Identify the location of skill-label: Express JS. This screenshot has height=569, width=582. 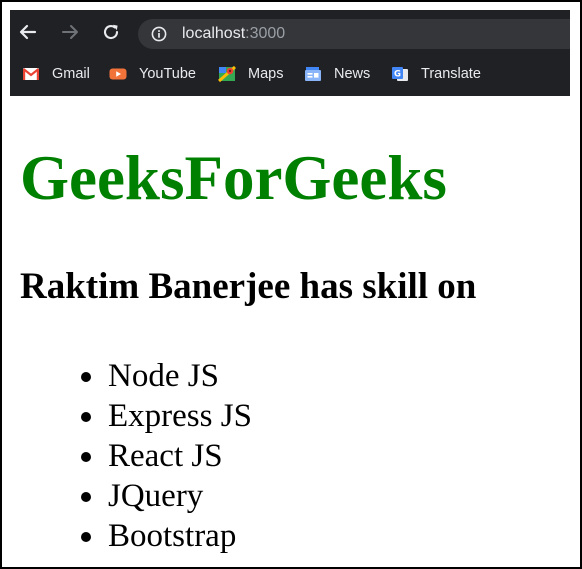
(180, 416).